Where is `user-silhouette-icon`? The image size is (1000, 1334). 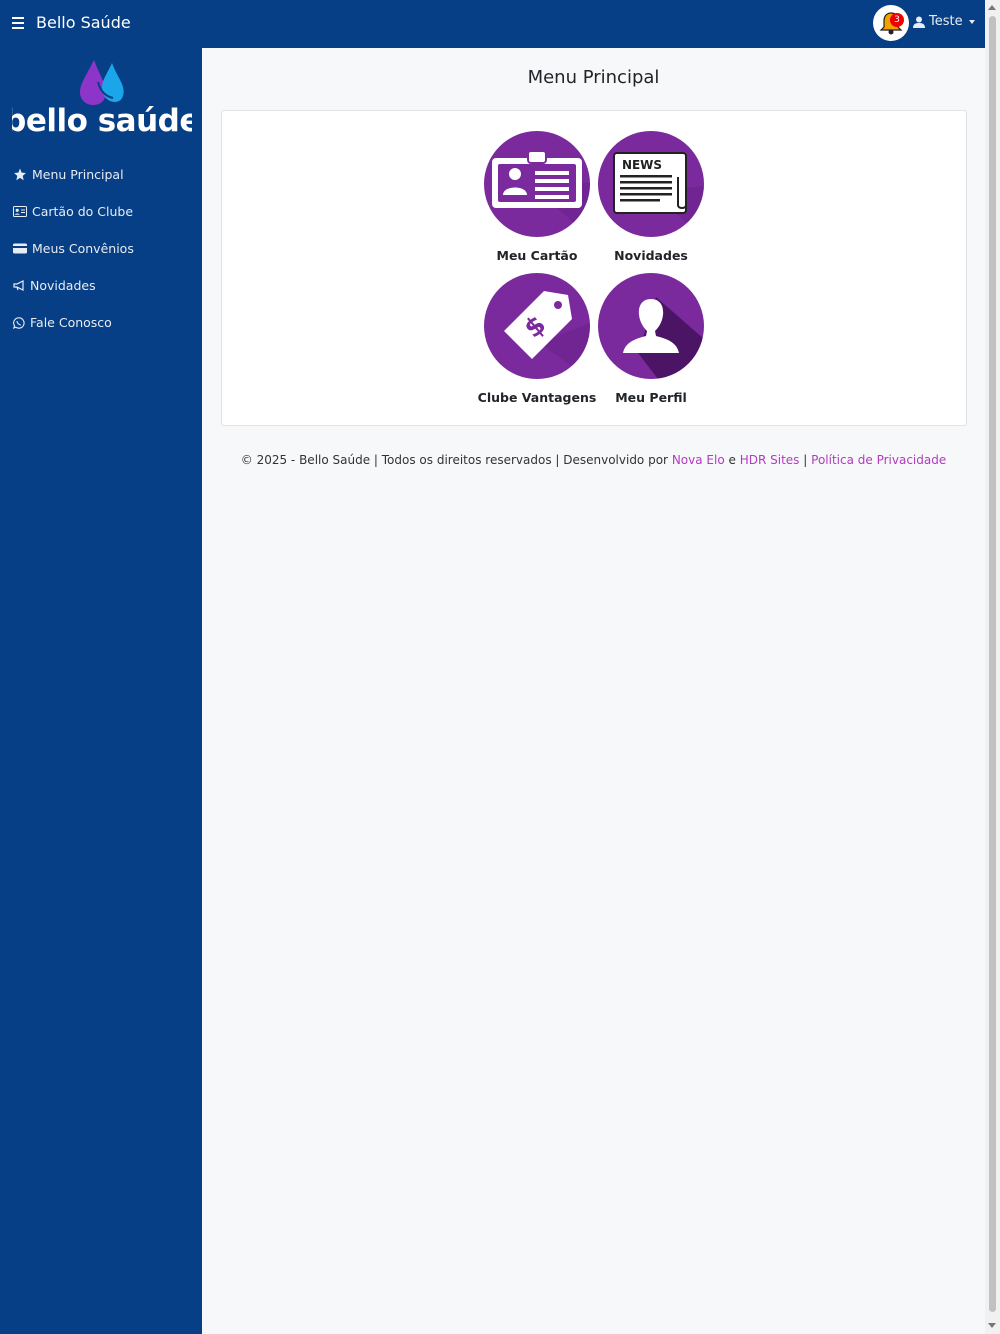 user-silhouette-icon is located at coordinates (663, 338).